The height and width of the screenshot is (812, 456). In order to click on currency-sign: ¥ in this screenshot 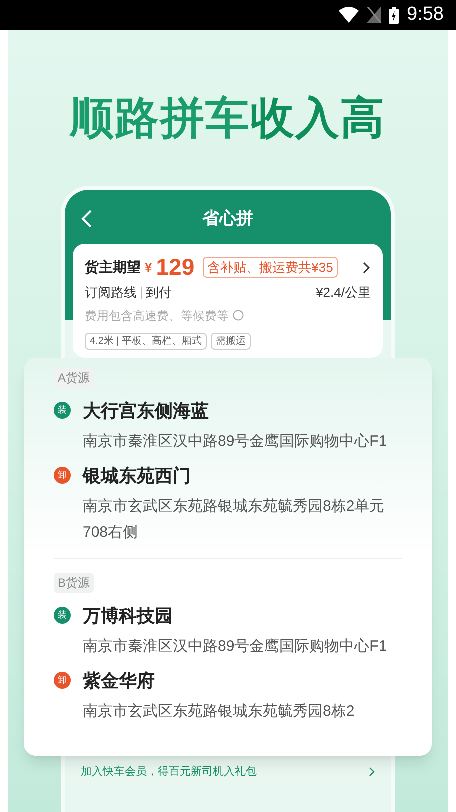, I will do `click(148, 267)`.